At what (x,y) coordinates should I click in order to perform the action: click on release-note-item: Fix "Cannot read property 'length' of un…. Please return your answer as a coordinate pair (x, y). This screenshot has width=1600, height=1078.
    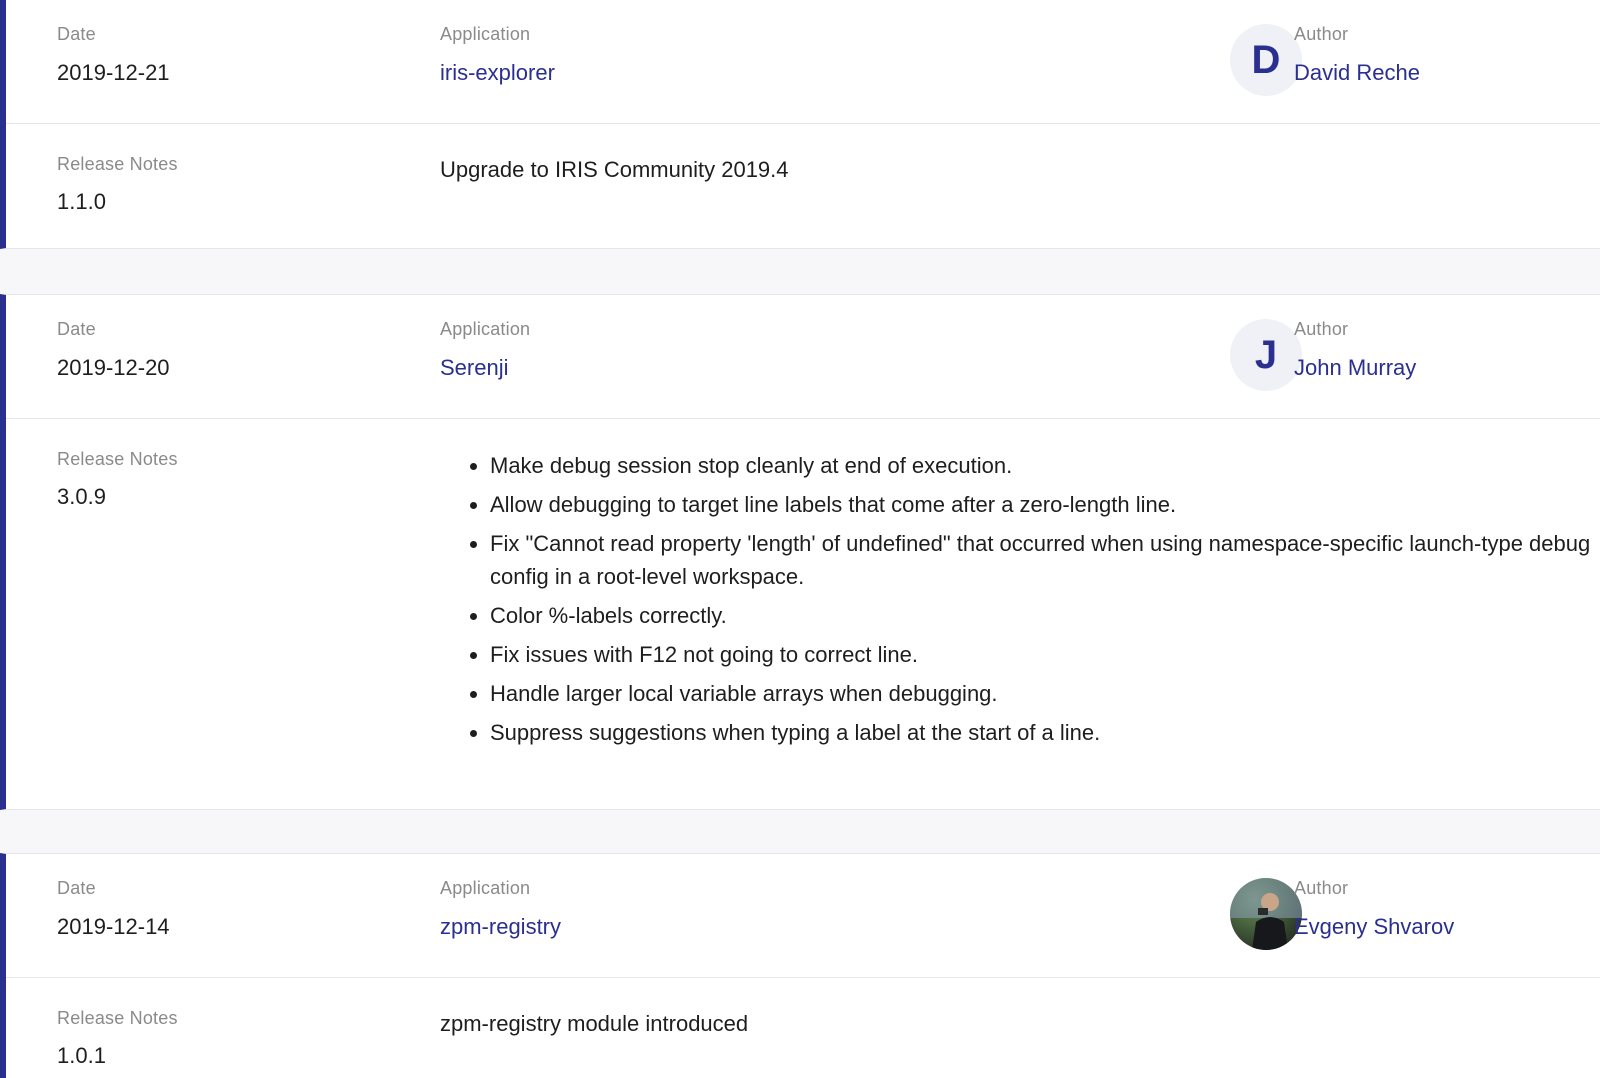
    Looking at the image, I should click on (1045, 560).